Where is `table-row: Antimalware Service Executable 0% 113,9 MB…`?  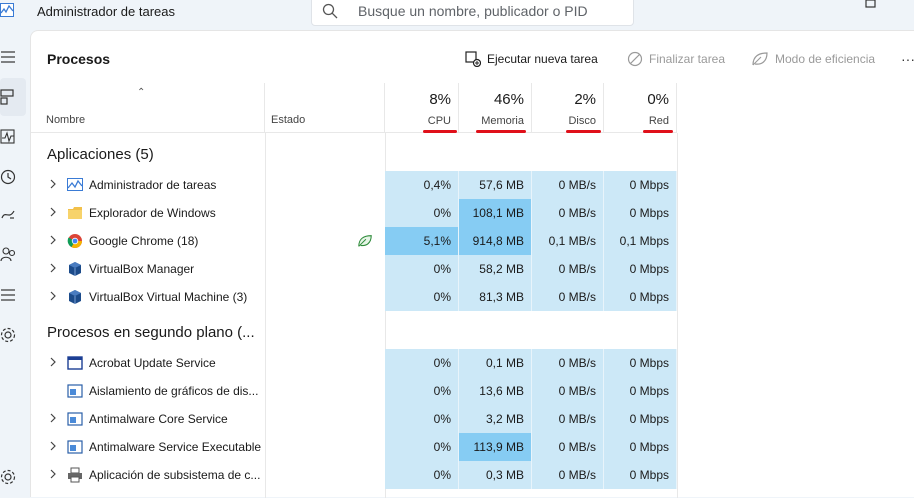 table-row: Antimalware Service Executable 0% 113,9 MB… is located at coordinates (354, 447).